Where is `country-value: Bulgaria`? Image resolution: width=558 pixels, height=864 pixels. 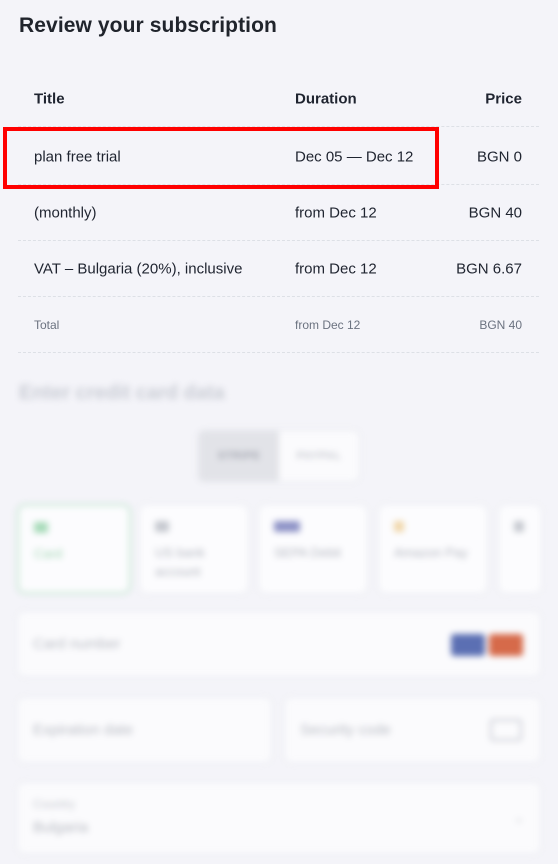
country-value: Bulgaria is located at coordinates (61, 827).